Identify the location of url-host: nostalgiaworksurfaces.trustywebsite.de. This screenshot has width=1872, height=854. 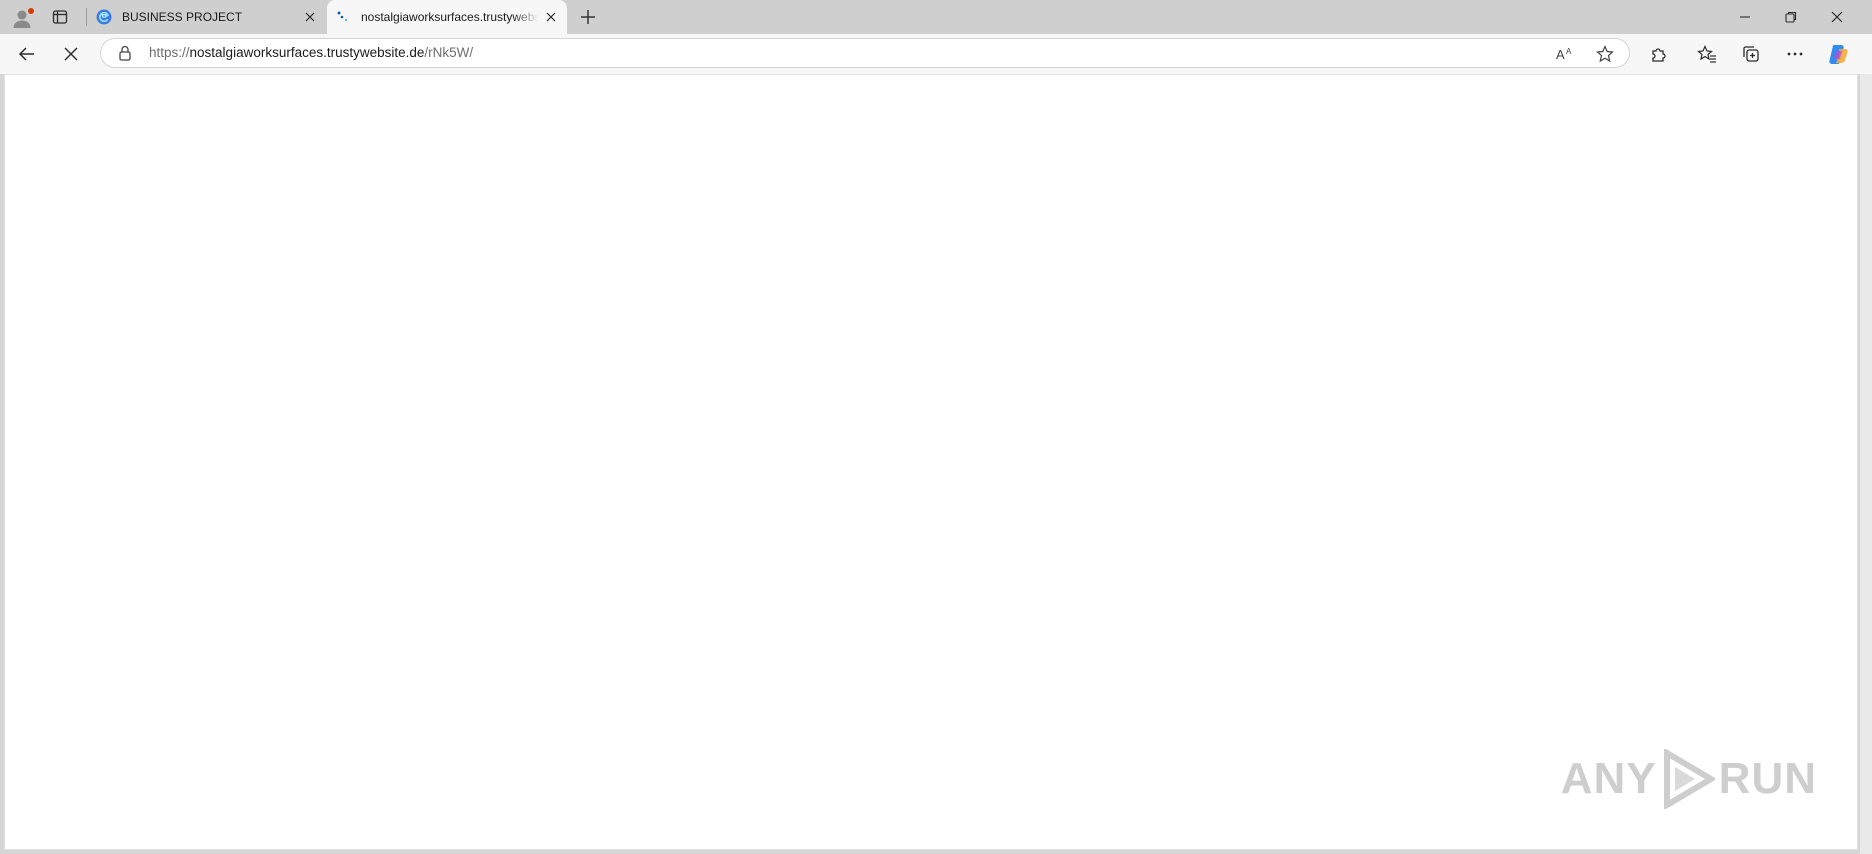
(307, 52).